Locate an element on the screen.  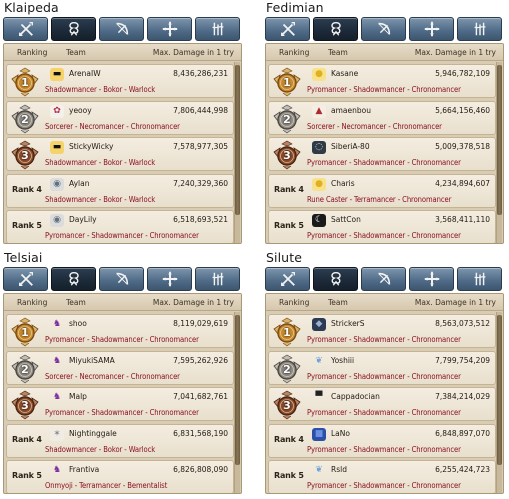
rank-label: Rank 4 is located at coordinates (27, 189).